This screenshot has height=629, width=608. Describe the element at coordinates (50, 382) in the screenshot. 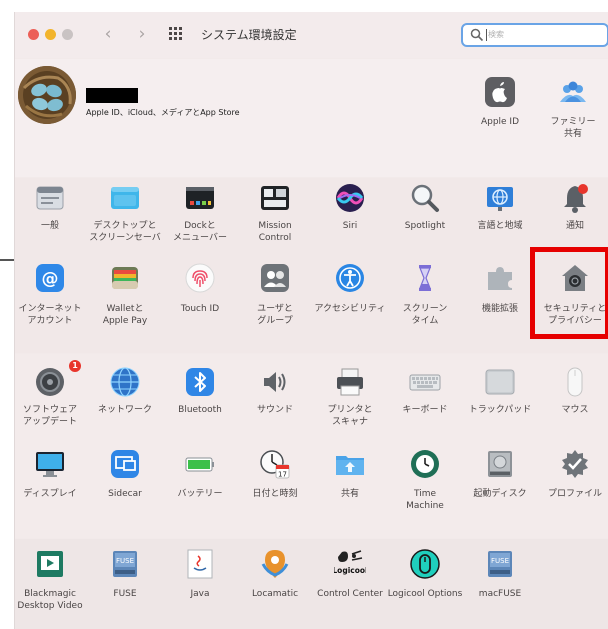

I see `software-update-icon` at that location.